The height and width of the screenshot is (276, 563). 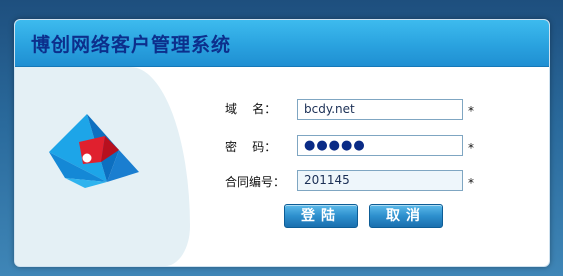 What do you see at coordinates (251, 109) in the screenshot?
I see `domain-label: 域 名：` at bounding box center [251, 109].